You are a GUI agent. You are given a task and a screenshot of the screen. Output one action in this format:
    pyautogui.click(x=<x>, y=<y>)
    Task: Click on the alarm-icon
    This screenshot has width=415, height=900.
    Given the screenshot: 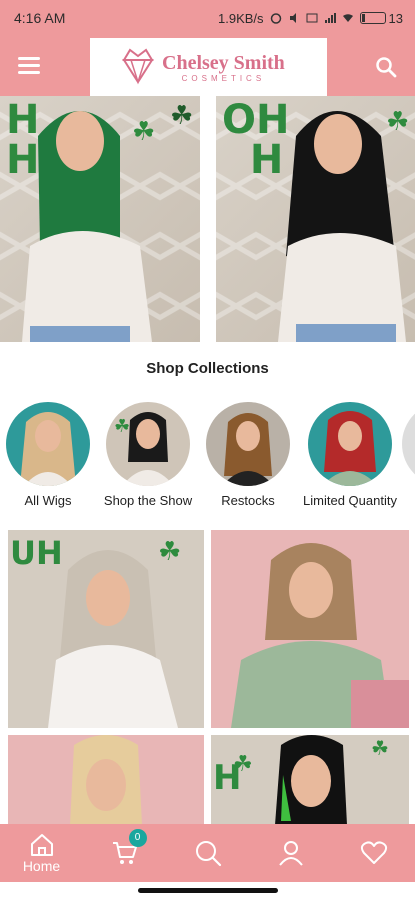 What is the action you would take?
    pyautogui.click(x=275, y=18)
    